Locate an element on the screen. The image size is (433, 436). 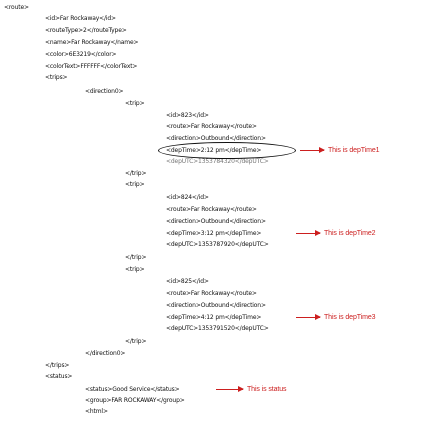
xml-line-direction0-close: </direction0> is located at coordinates (105, 353).